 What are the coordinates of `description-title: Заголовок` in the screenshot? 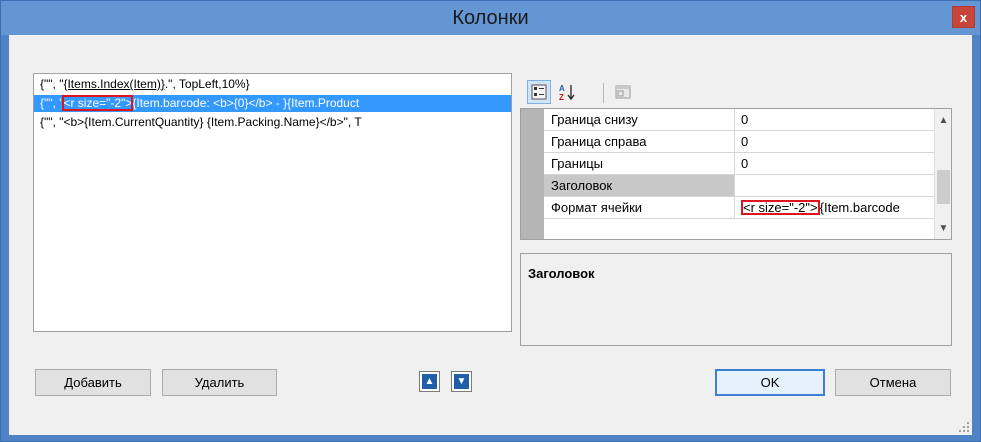 It's located at (561, 273).